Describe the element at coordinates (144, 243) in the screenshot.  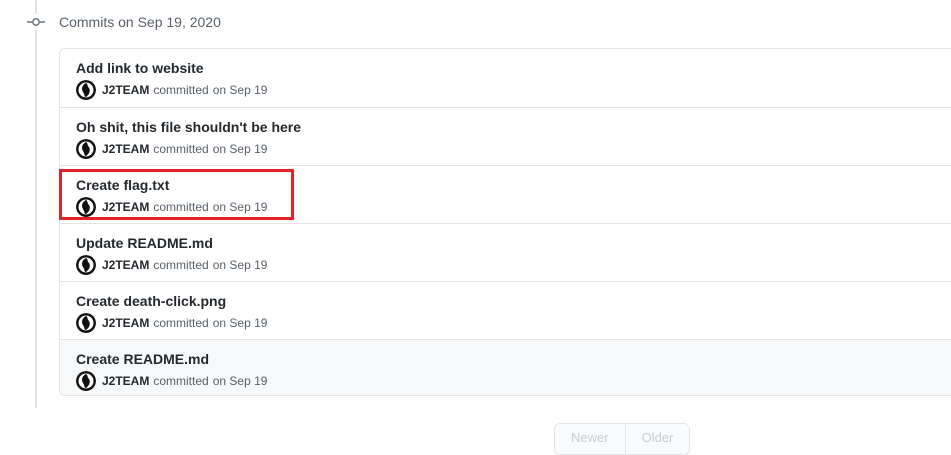
I see `commit-title-link: Update README.md` at that location.